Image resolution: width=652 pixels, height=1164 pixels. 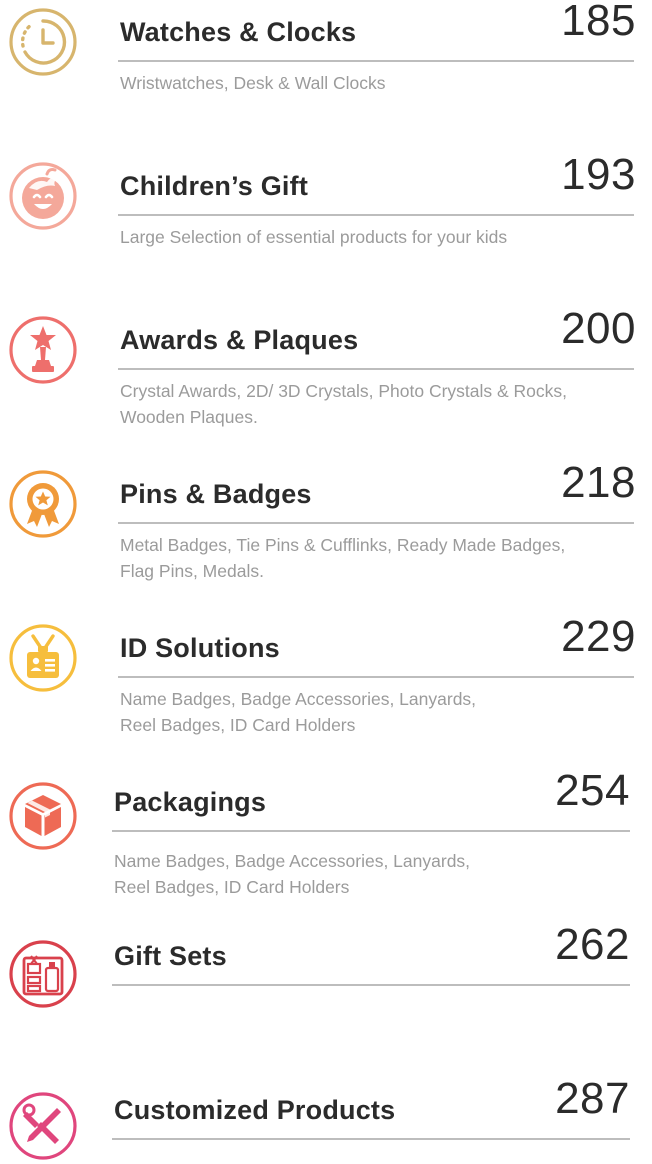 I want to click on entry-page-number: 262, so click(x=592, y=944).